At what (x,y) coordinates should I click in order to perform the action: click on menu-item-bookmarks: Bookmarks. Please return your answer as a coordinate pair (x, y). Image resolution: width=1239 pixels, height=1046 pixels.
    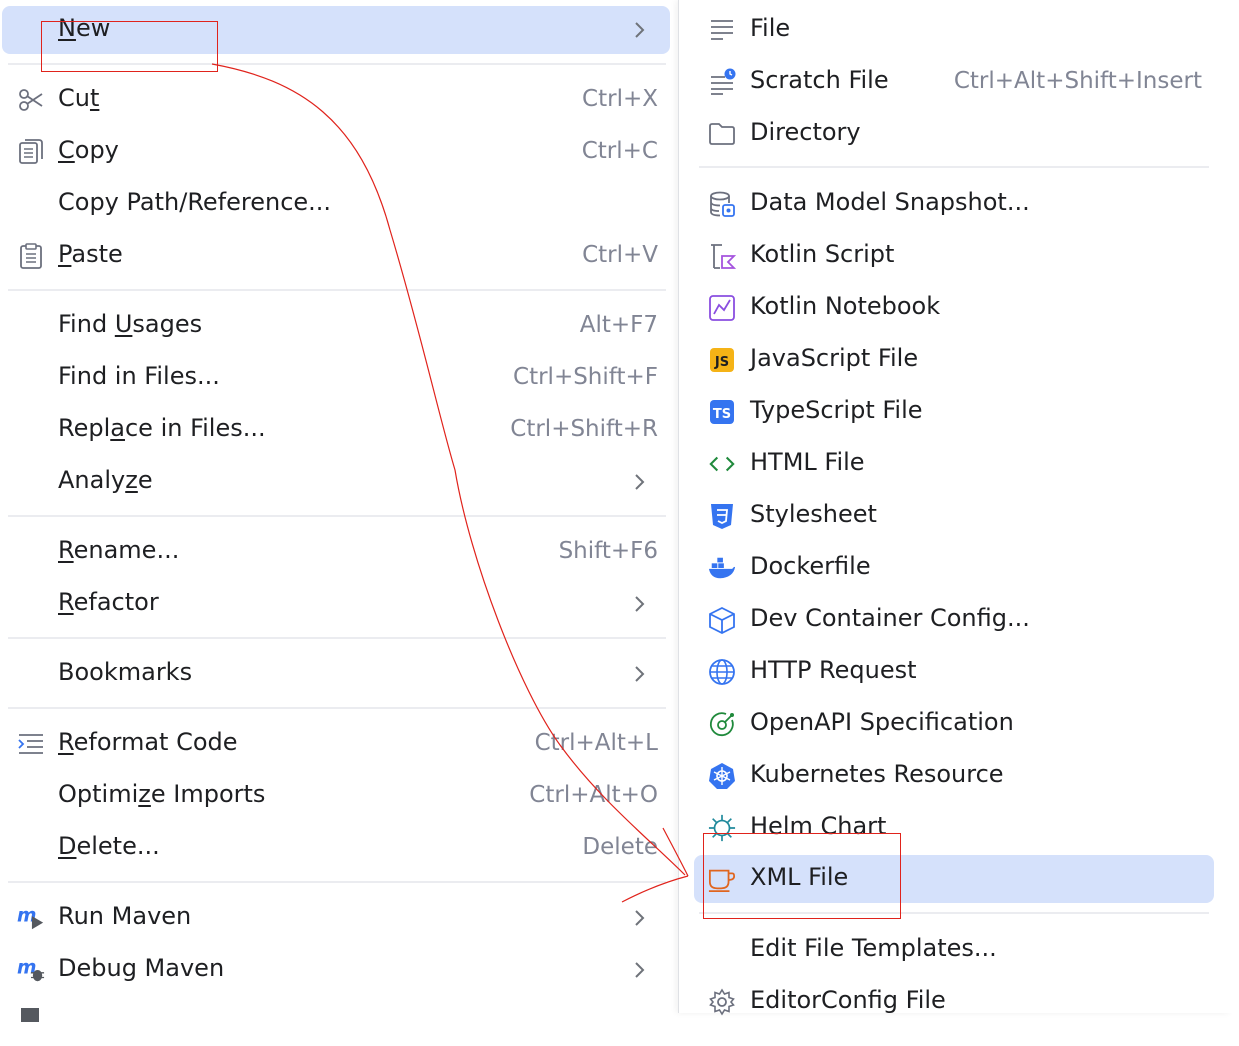
    Looking at the image, I should click on (336, 674).